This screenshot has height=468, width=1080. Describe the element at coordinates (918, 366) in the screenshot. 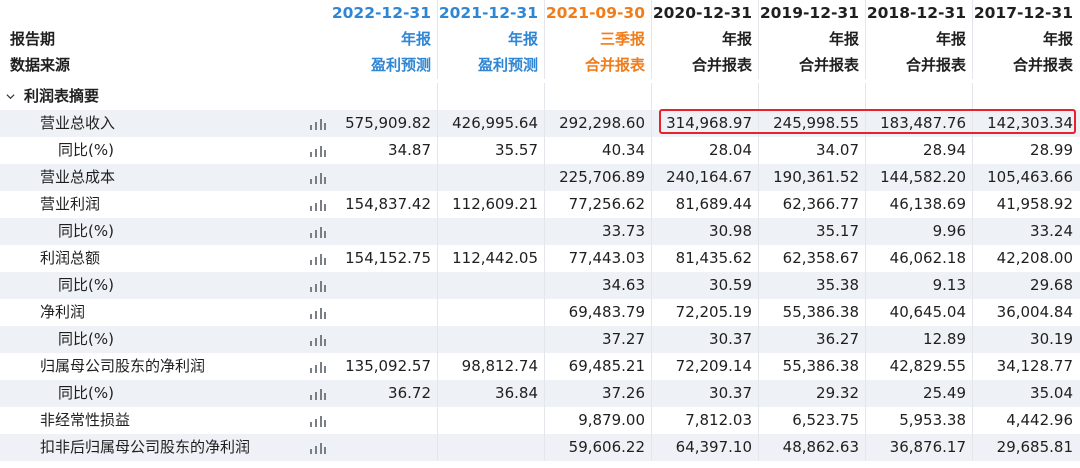

I see `value-cell: 42,829.55` at that location.